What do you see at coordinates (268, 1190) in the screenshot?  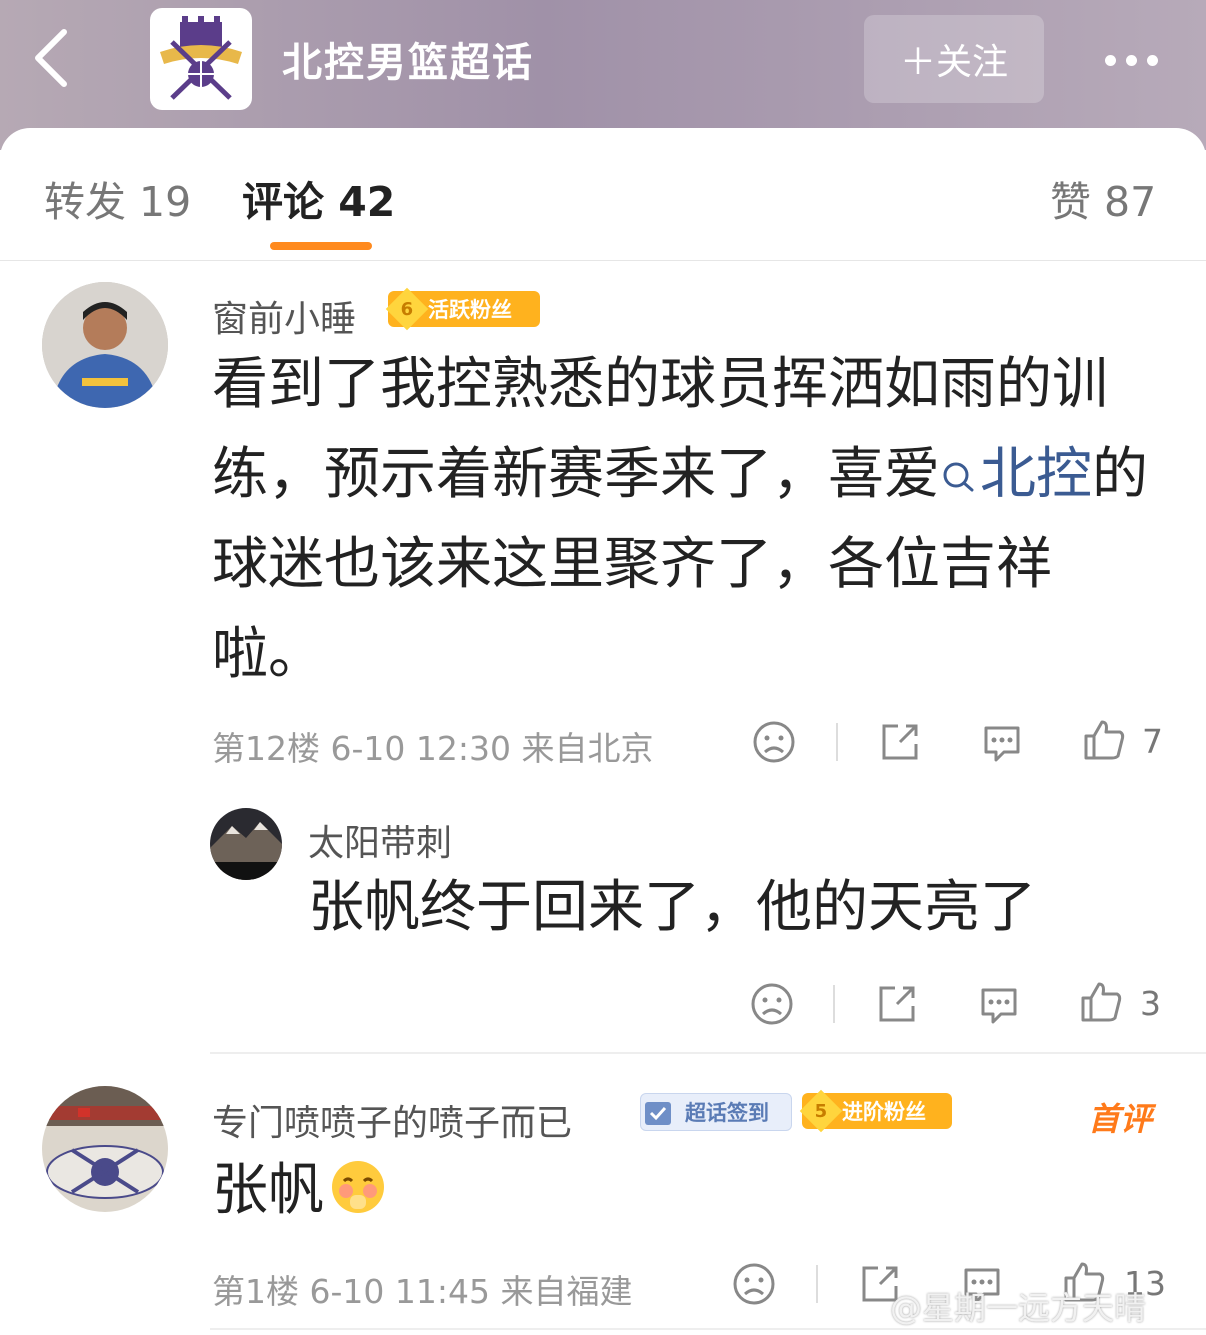 I see `comment-text-part: 张帆` at bounding box center [268, 1190].